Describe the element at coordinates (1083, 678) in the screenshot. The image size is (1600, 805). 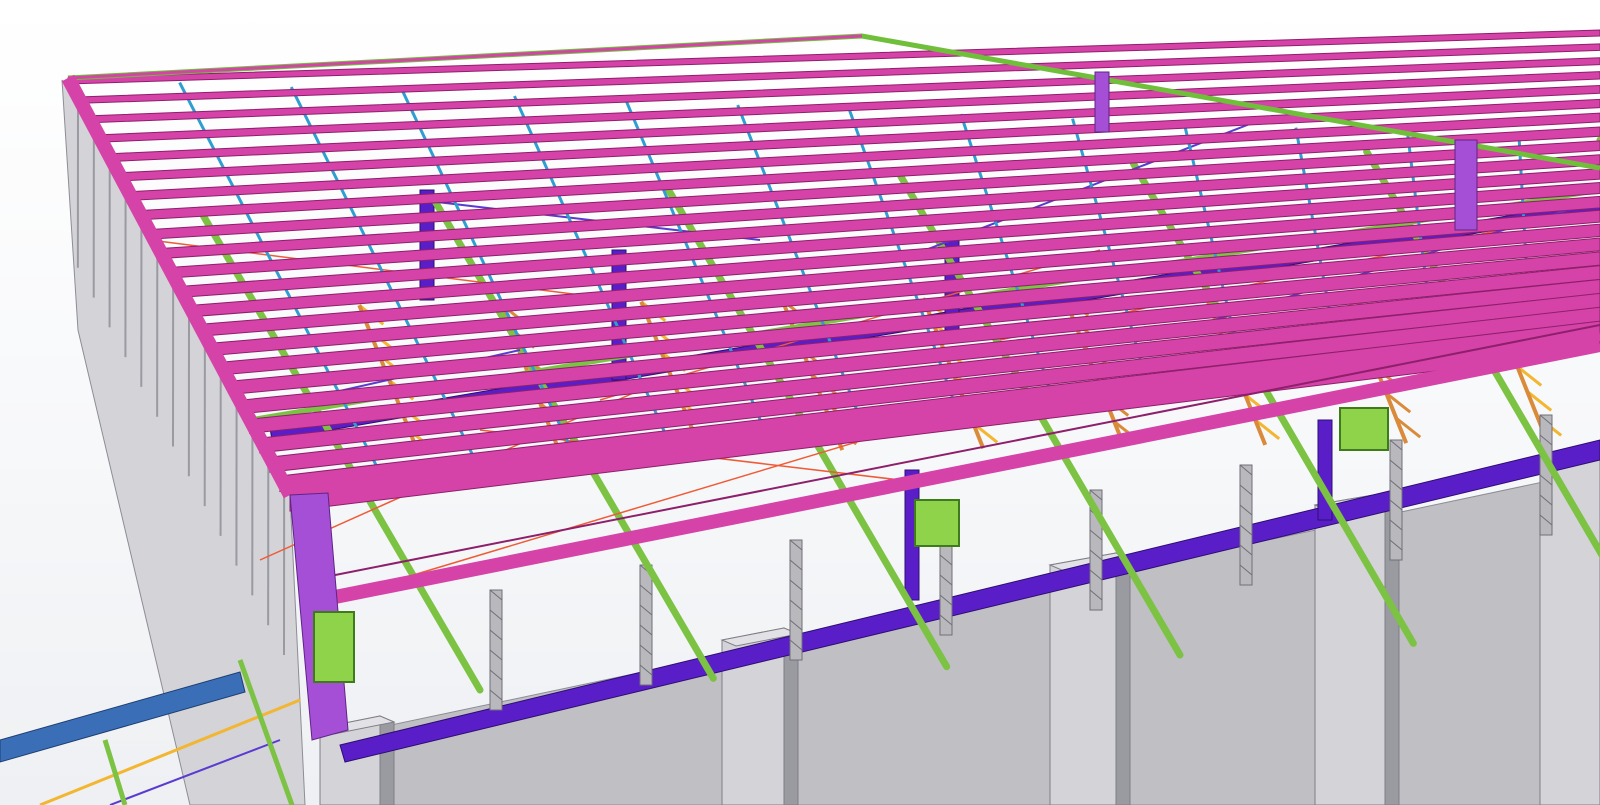
I see `wall-pilaster` at that location.